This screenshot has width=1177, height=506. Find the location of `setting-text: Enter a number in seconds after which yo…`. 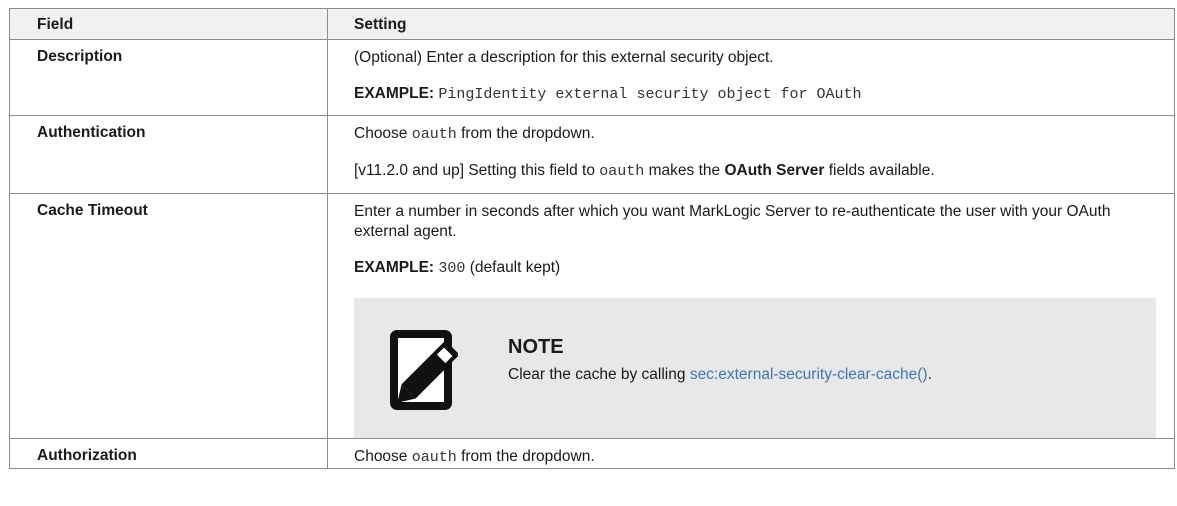

setting-text: Enter a number in seconds after which yo… is located at coordinates (732, 221).